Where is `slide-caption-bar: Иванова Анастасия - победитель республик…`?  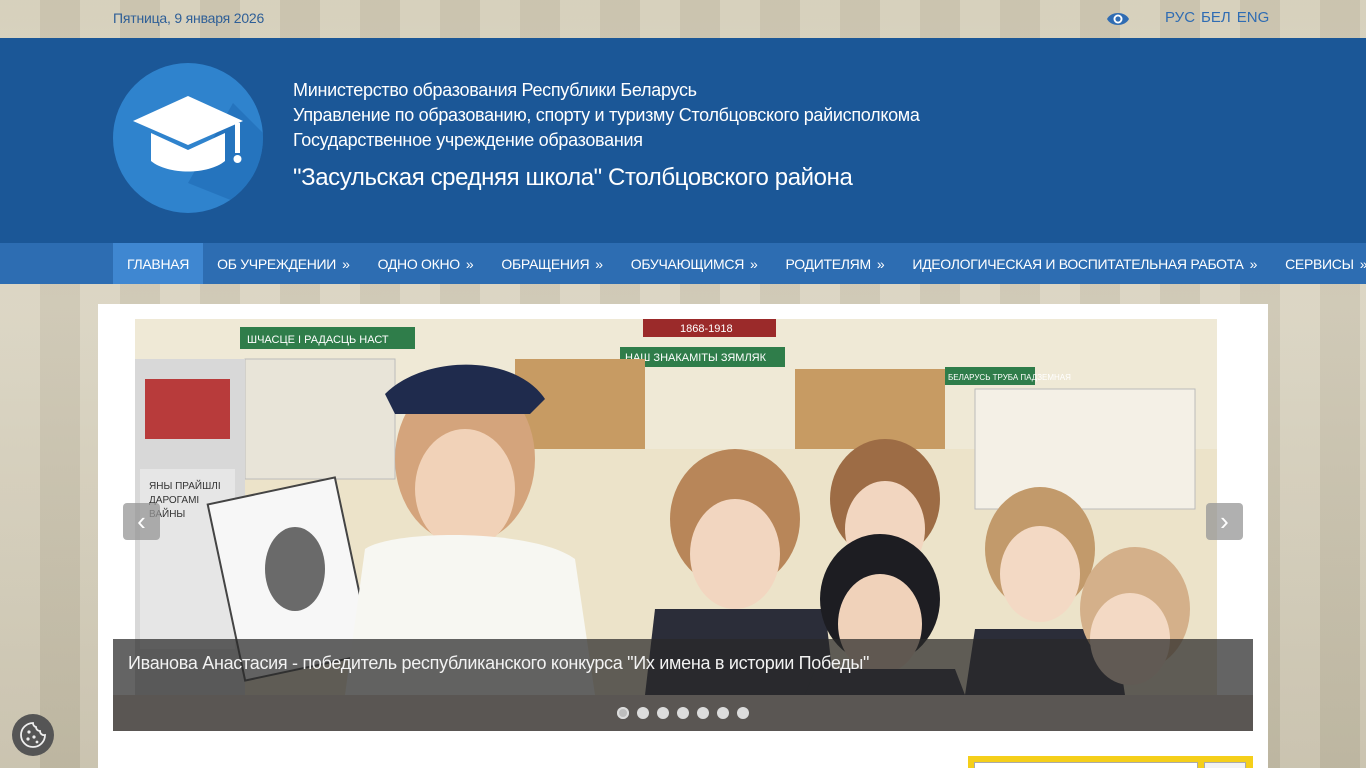
slide-caption-bar: Иванова Анастасия - победитель республик… is located at coordinates (683, 667).